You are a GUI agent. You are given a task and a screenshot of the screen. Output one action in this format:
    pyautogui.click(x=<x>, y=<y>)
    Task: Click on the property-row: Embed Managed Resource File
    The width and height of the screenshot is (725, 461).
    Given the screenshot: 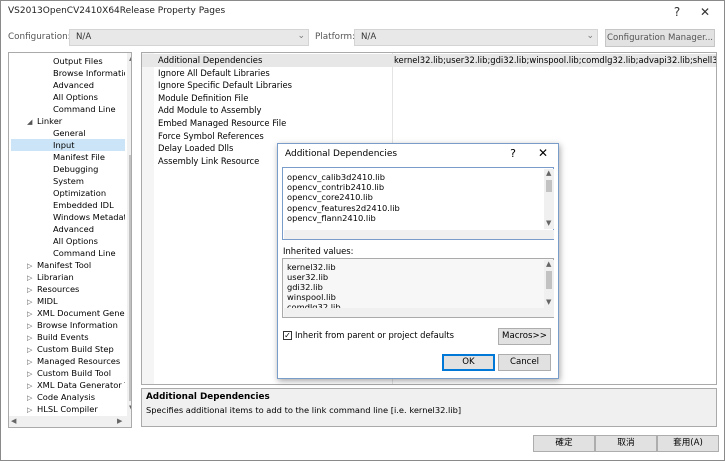 What is the action you would take?
    pyautogui.click(x=429, y=123)
    